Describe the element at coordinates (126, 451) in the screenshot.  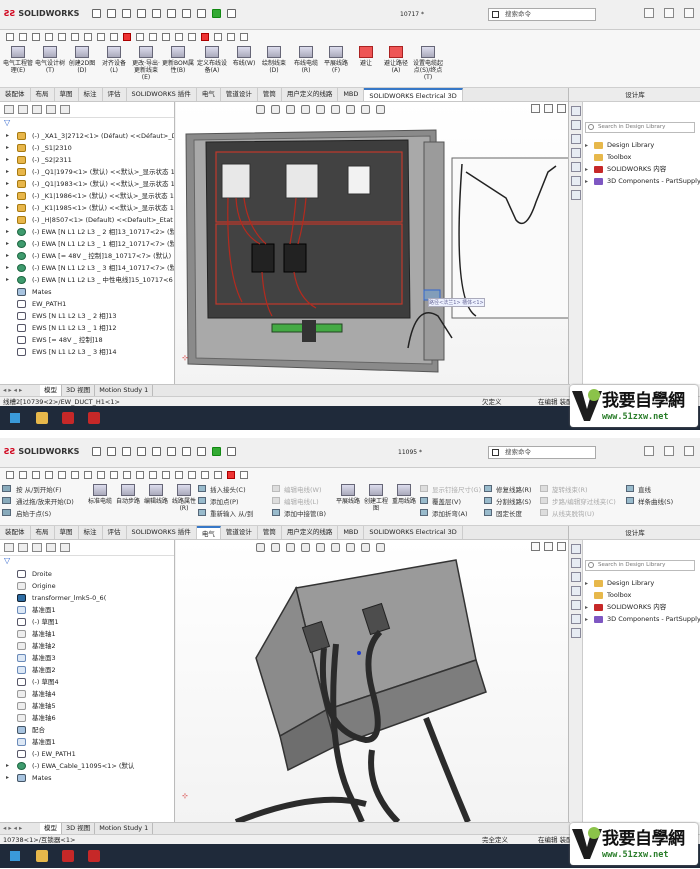
I see `open-icon` at that location.